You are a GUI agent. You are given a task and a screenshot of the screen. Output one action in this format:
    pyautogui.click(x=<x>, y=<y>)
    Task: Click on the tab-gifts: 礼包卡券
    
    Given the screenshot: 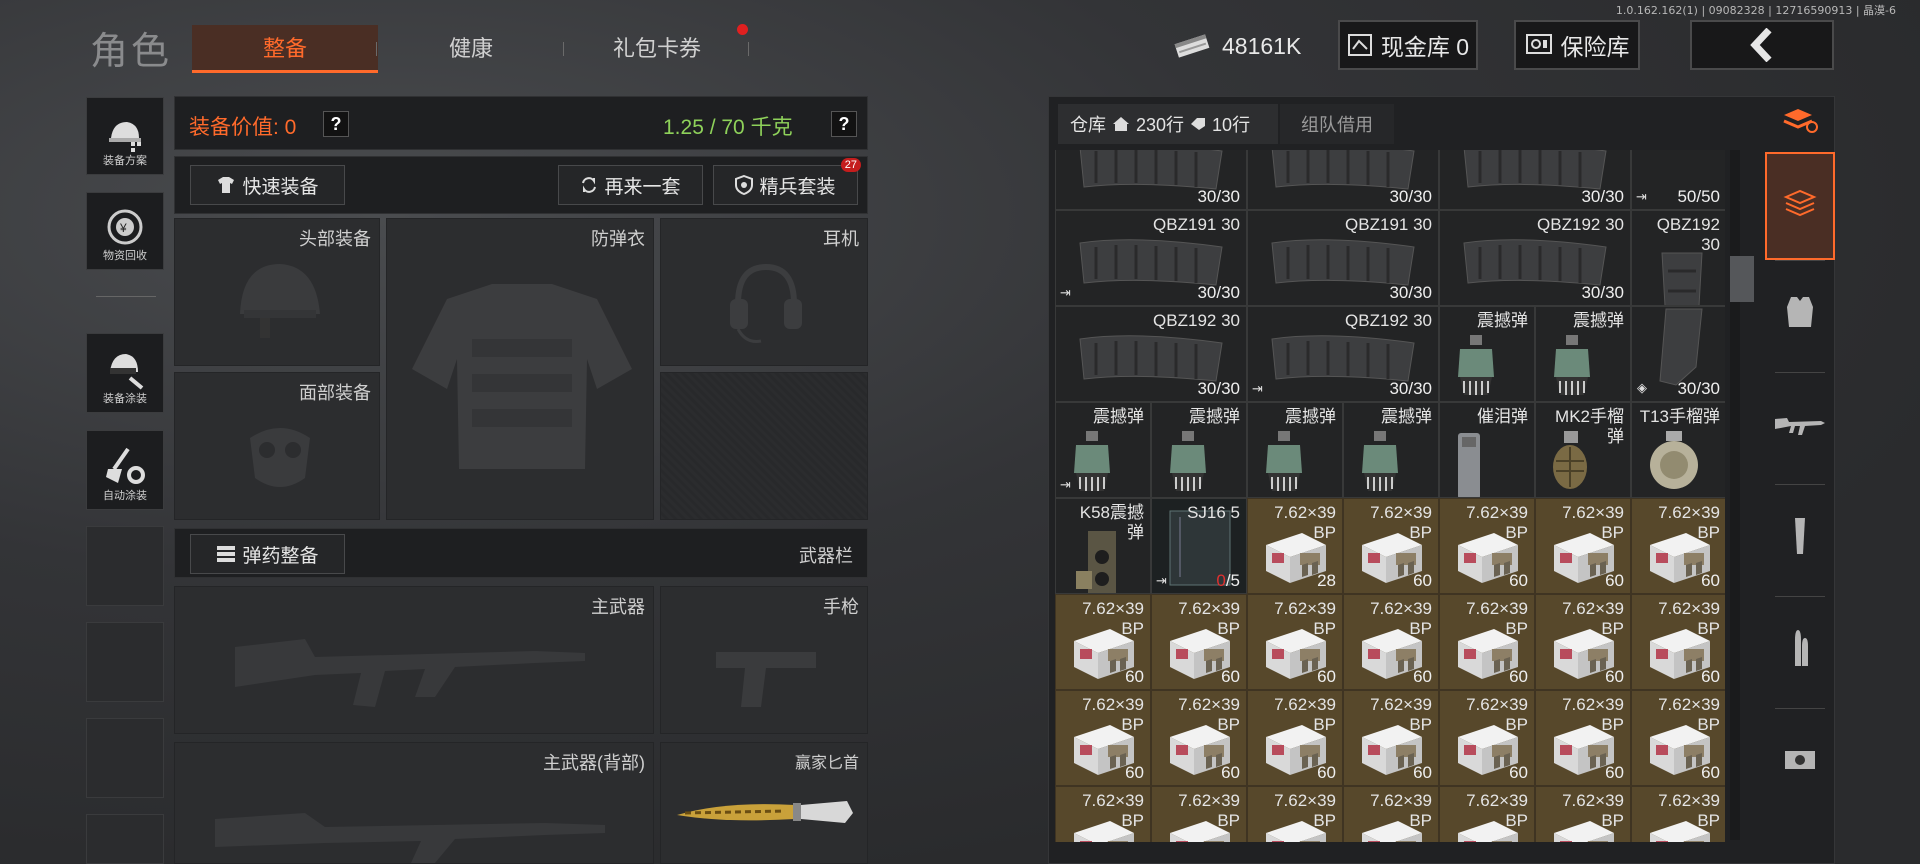 What is the action you would take?
    pyautogui.click(x=657, y=49)
    